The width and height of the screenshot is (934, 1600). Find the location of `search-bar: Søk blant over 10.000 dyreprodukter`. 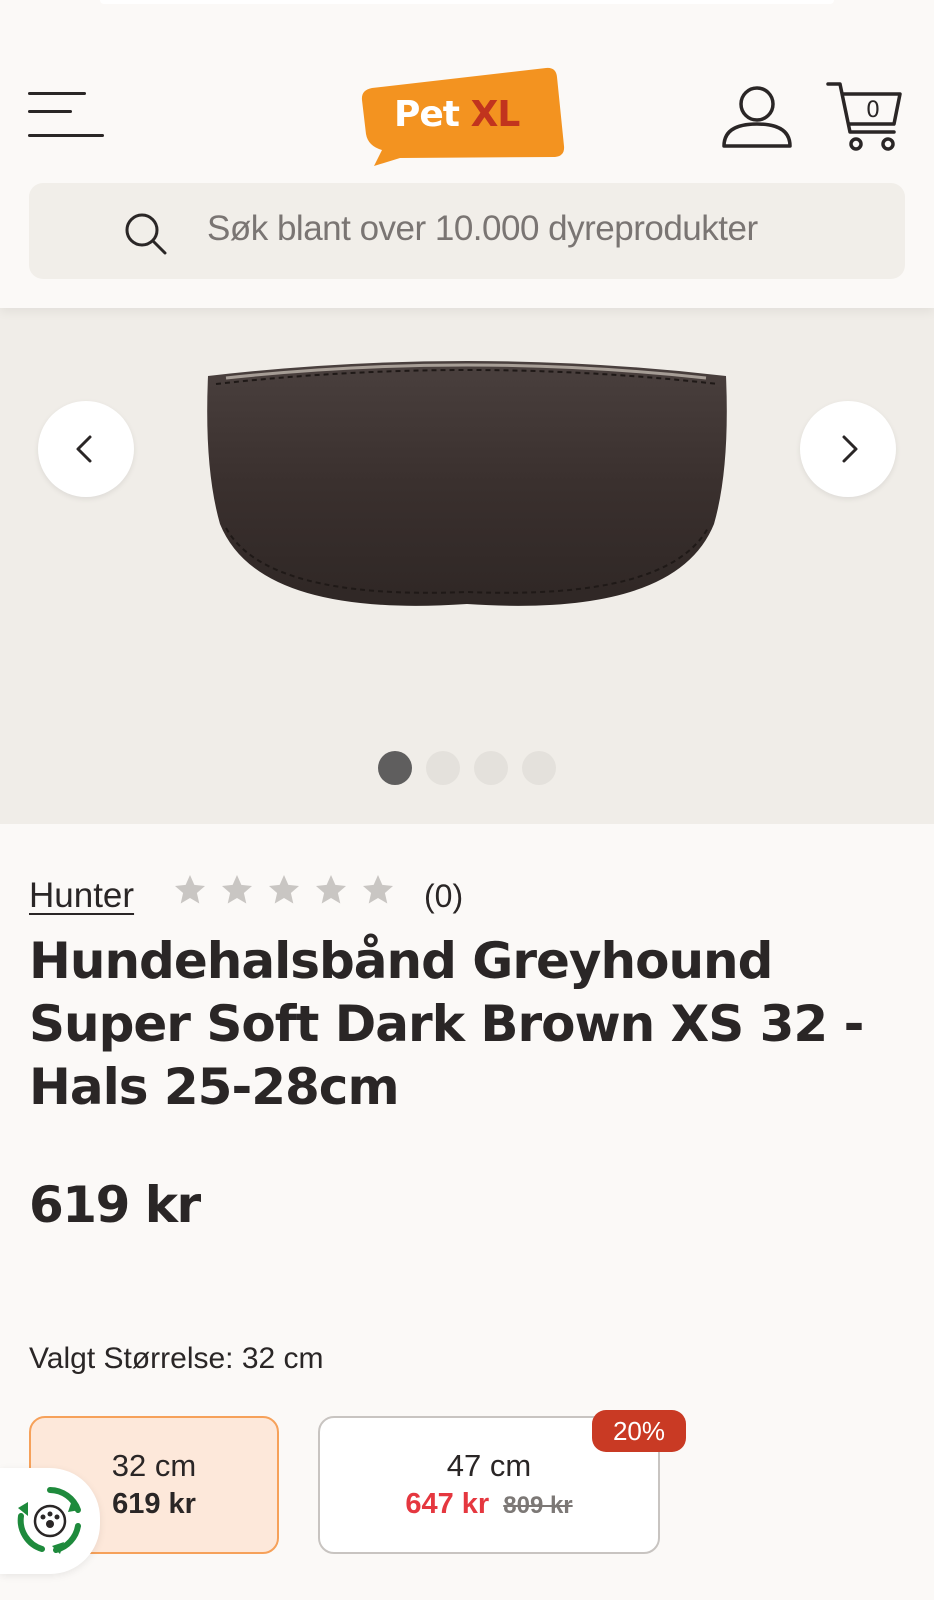

search-bar: Søk blant over 10.000 dyreprodukter is located at coordinates (467, 231).